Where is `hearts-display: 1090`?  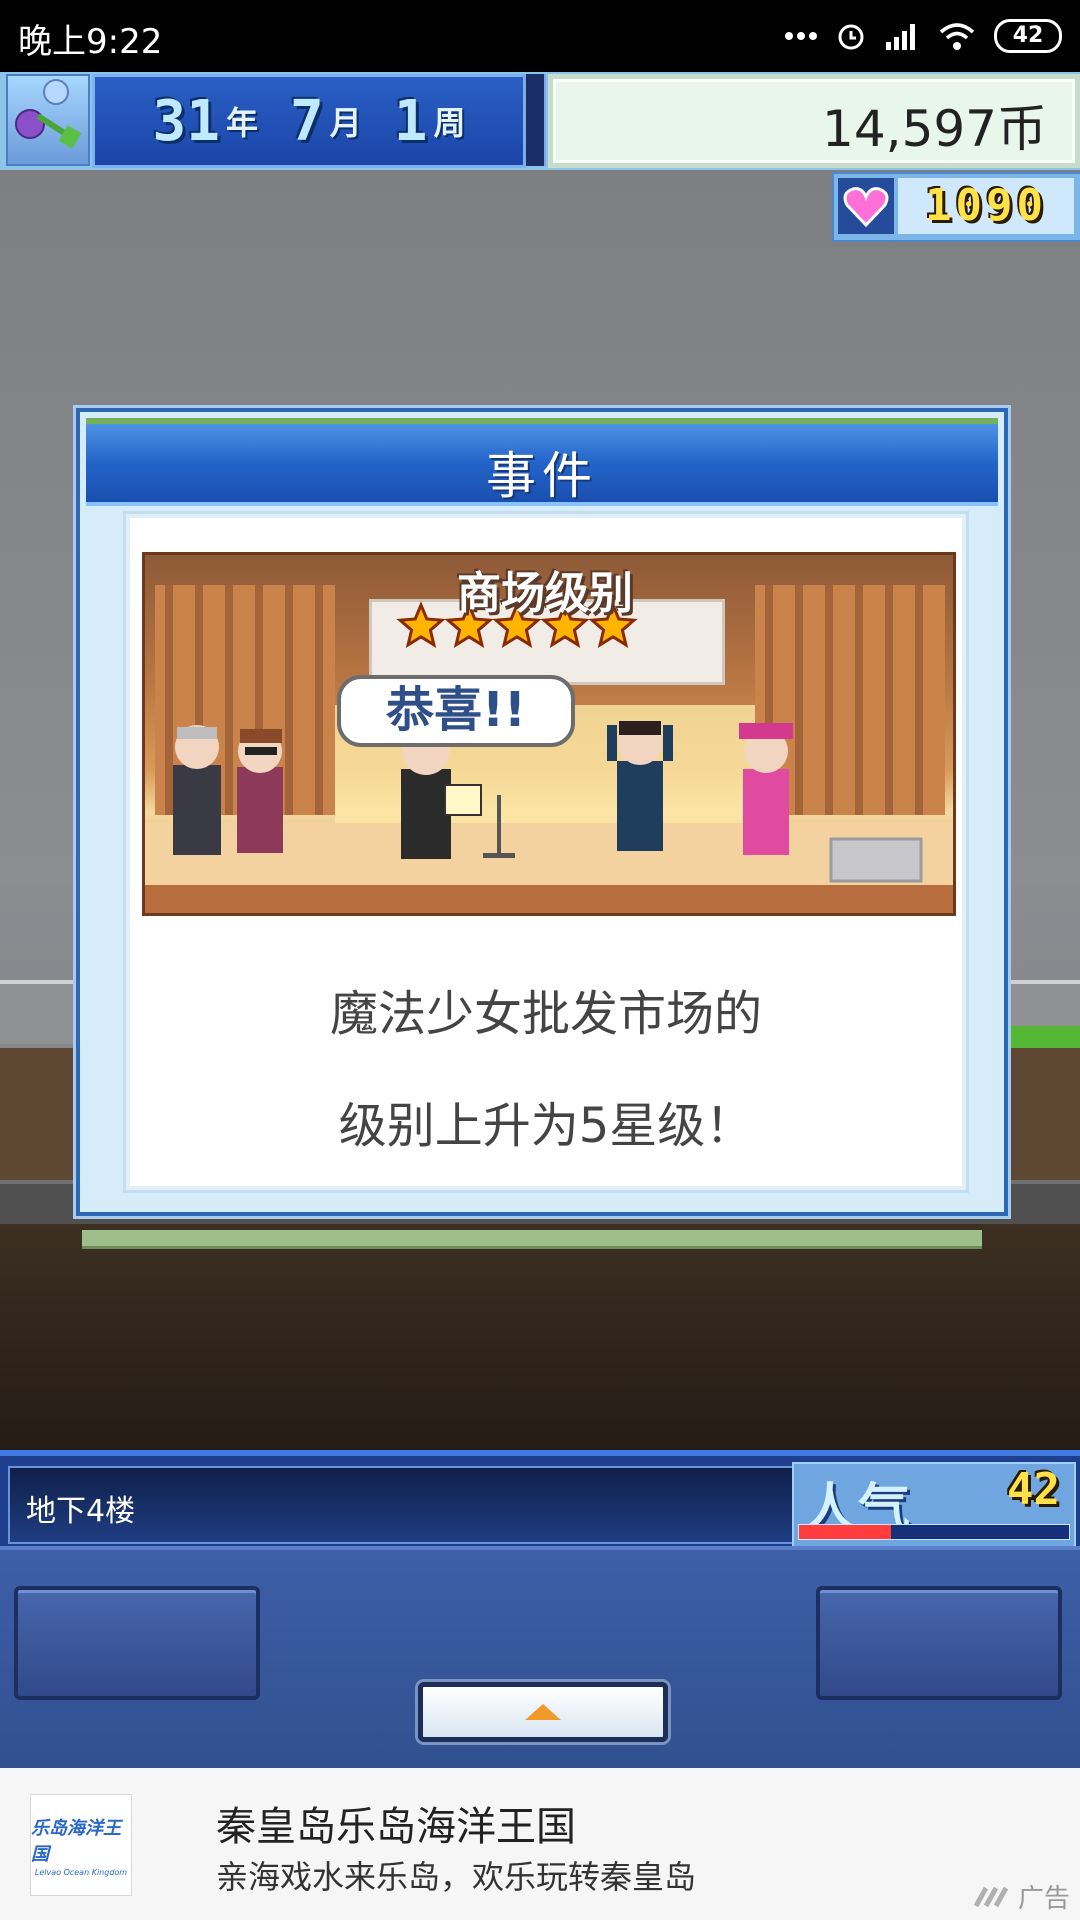
hearts-display: 1090 is located at coordinates (956, 207).